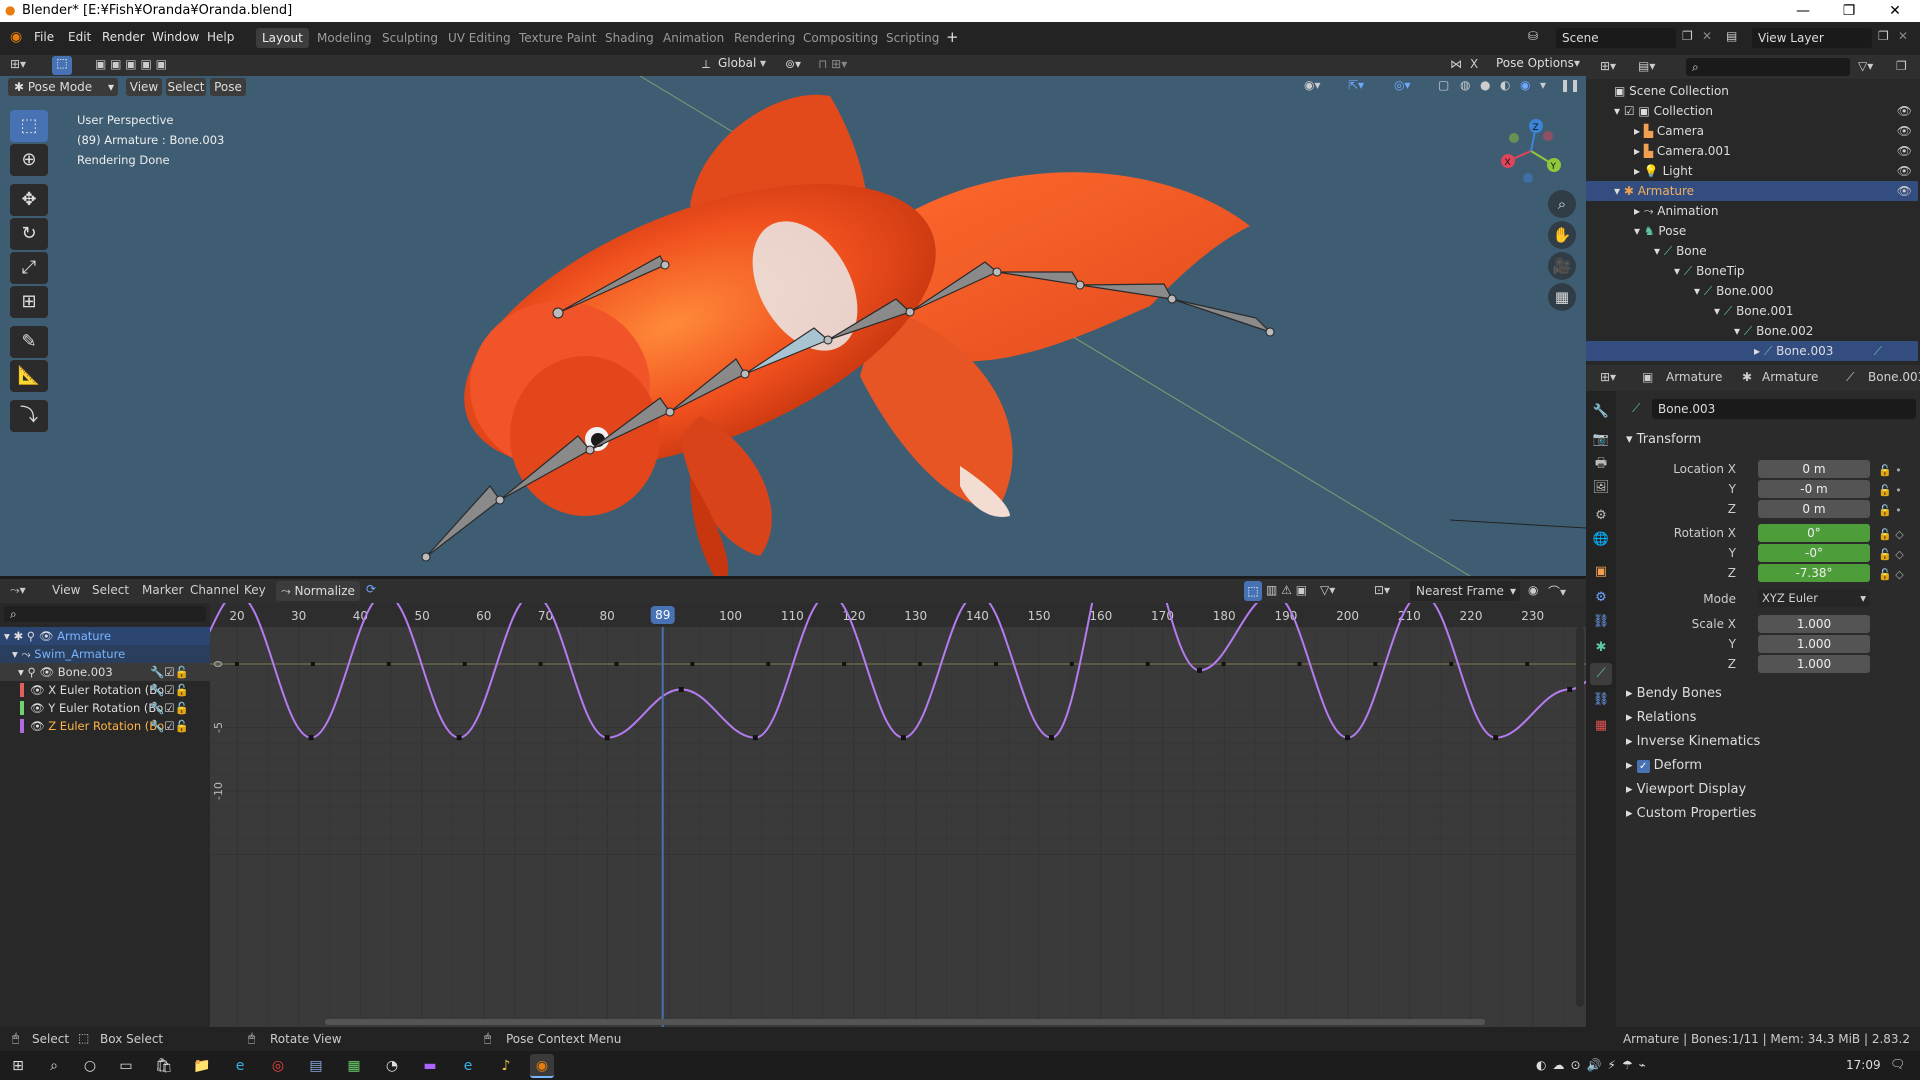 The height and width of the screenshot is (1080, 1920). I want to click on deform-panel: ▸ ✓ Deform, so click(1664, 766).